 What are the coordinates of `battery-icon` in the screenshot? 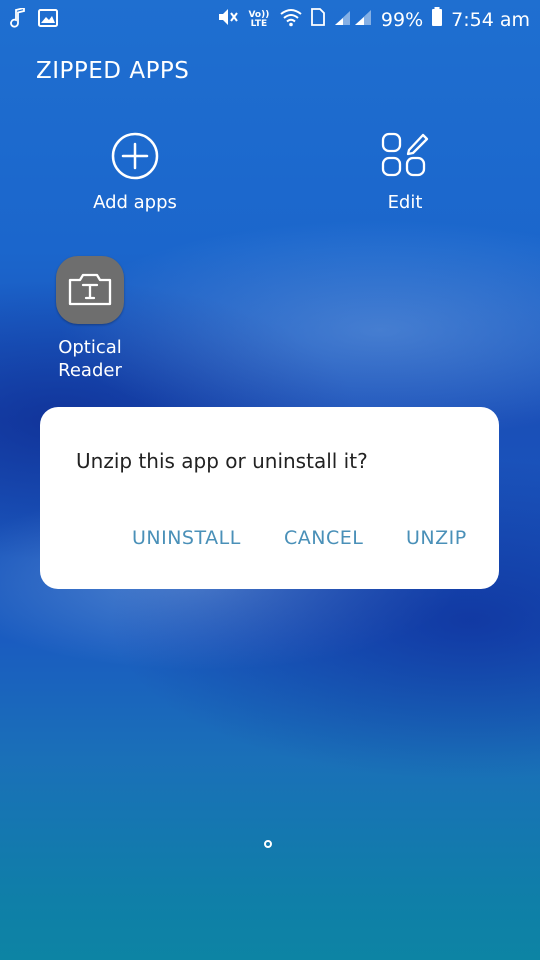 It's located at (437, 19).